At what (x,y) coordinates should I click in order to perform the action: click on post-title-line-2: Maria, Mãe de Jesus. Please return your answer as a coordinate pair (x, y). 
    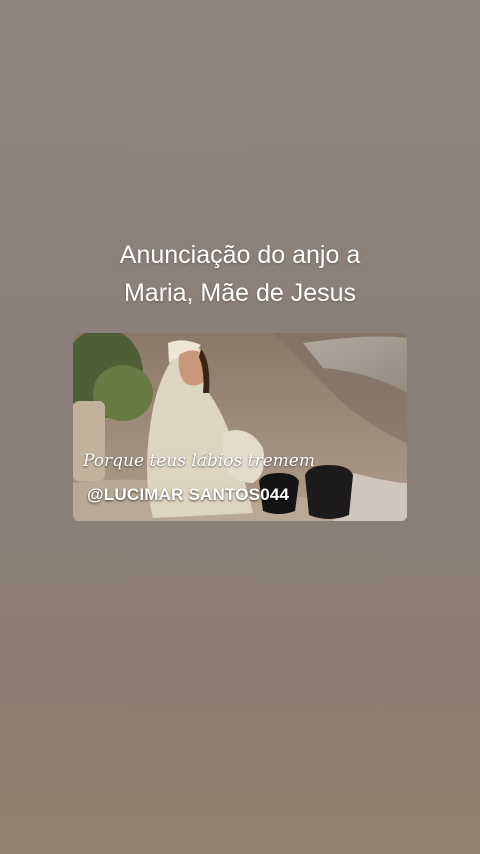
    Looking at the image, I should click on (240, 293).